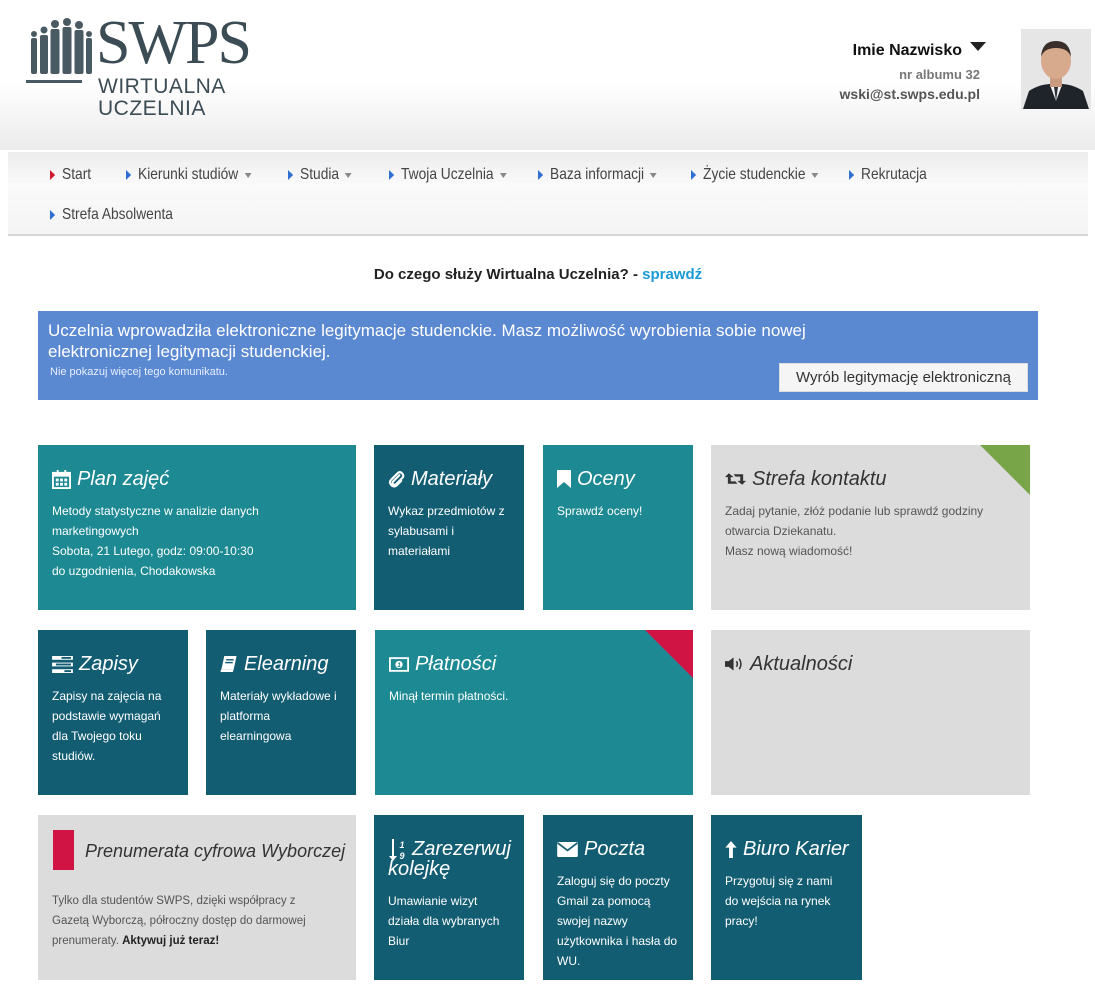  Describe the element at coordinates (606, 479) in the screenshot. I see `tile-title-text: Oceny` at that location.